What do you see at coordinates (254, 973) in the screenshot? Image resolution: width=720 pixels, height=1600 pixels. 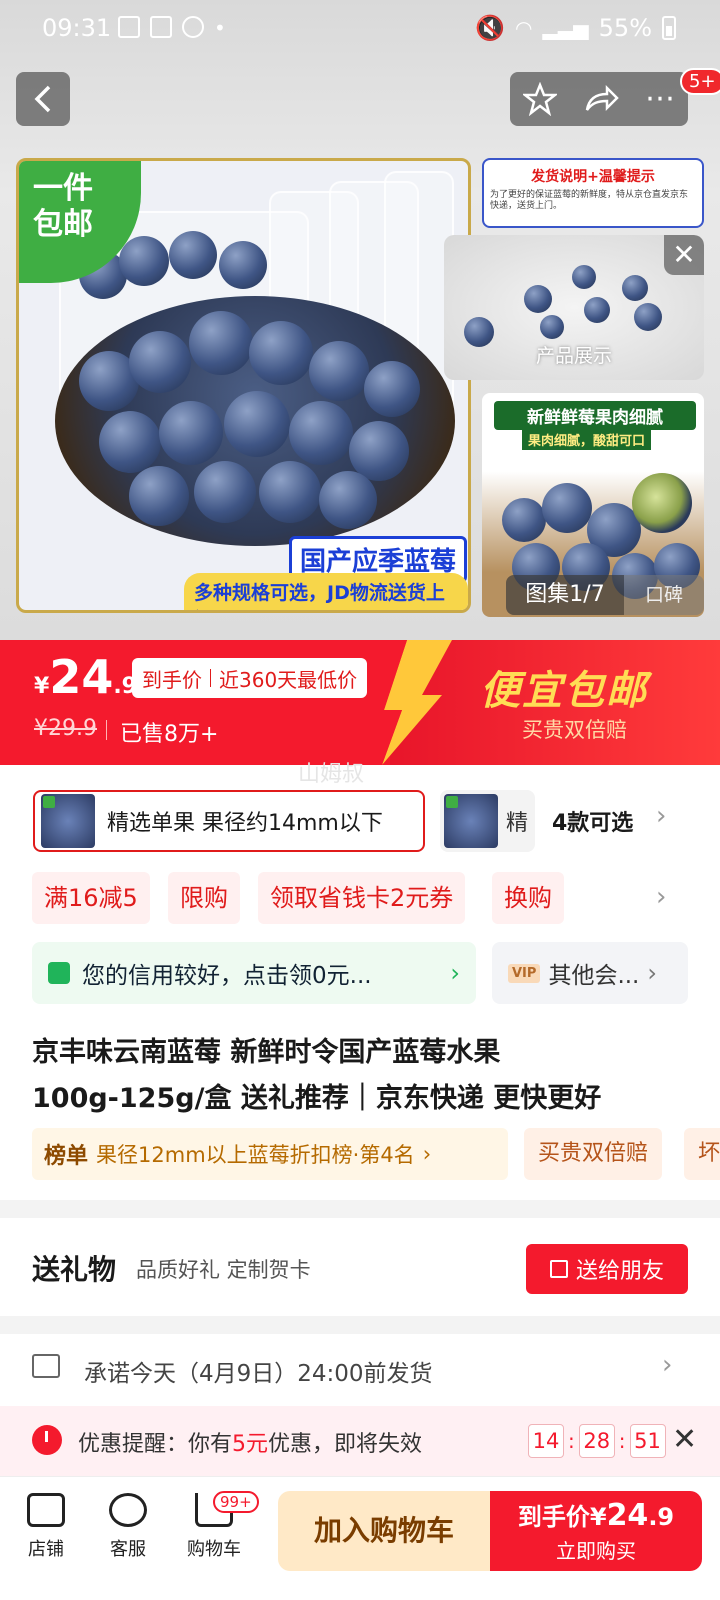 I see `credit-offer: 您的信用较好，点击领0元... ›` at bounding box center [254, 973].